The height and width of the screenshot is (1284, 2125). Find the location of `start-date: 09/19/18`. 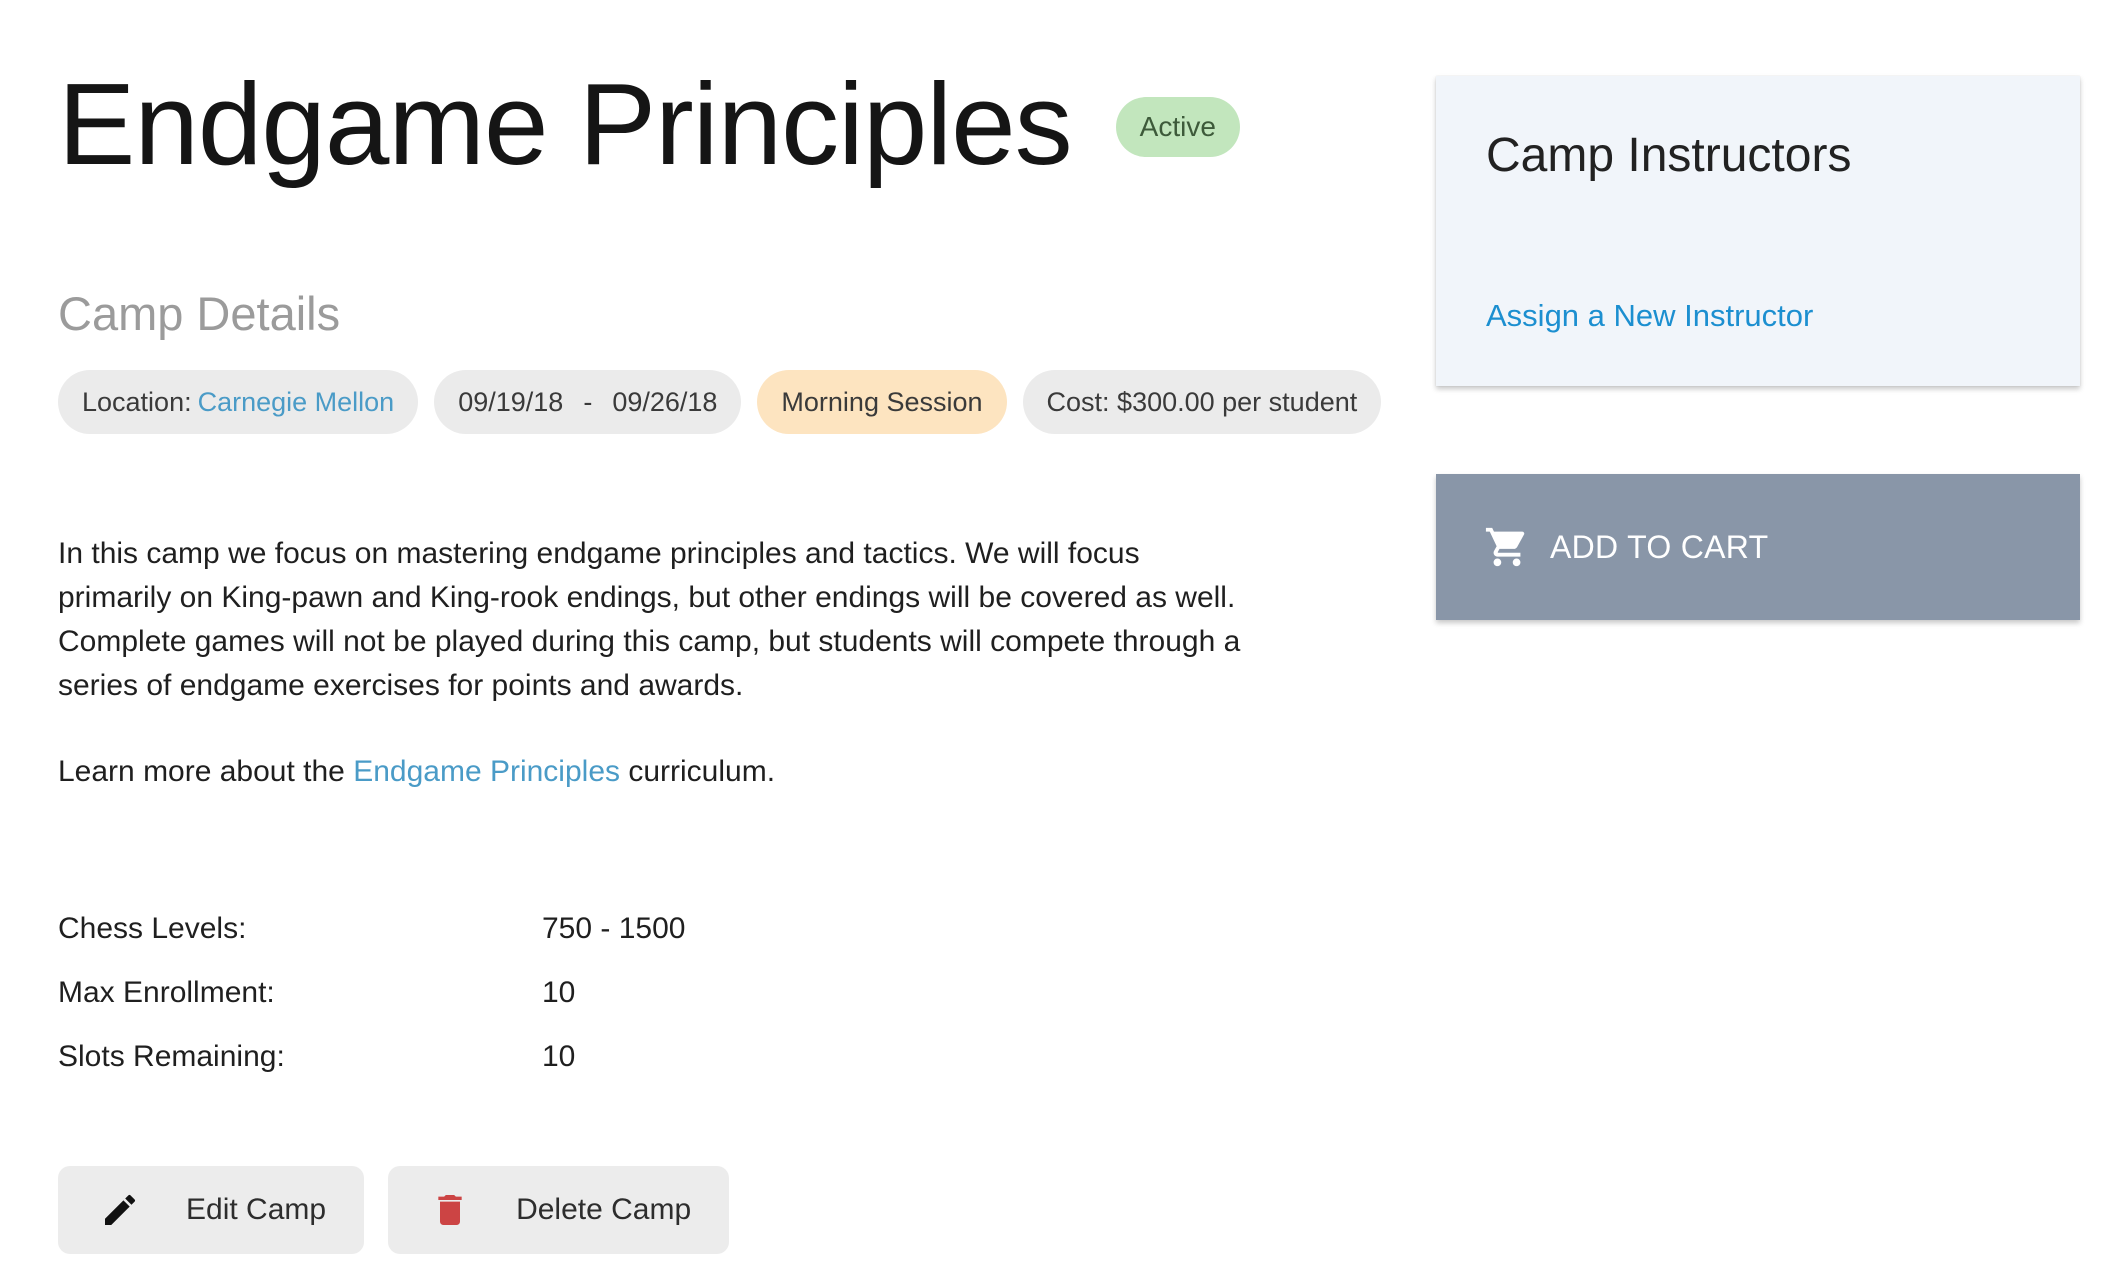

start-date: 09/19/18 is located at coordinates (511, 401).